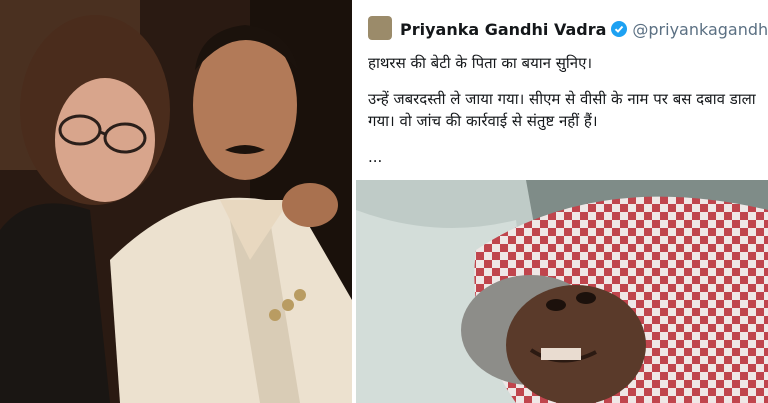 The height and width of the screenshot is (403, 768). What do you see at coordinates (503, 29) in the screenshot?
I see `display-name: Priyanka Gandhi Vadra` at bounding box center [503, 29].